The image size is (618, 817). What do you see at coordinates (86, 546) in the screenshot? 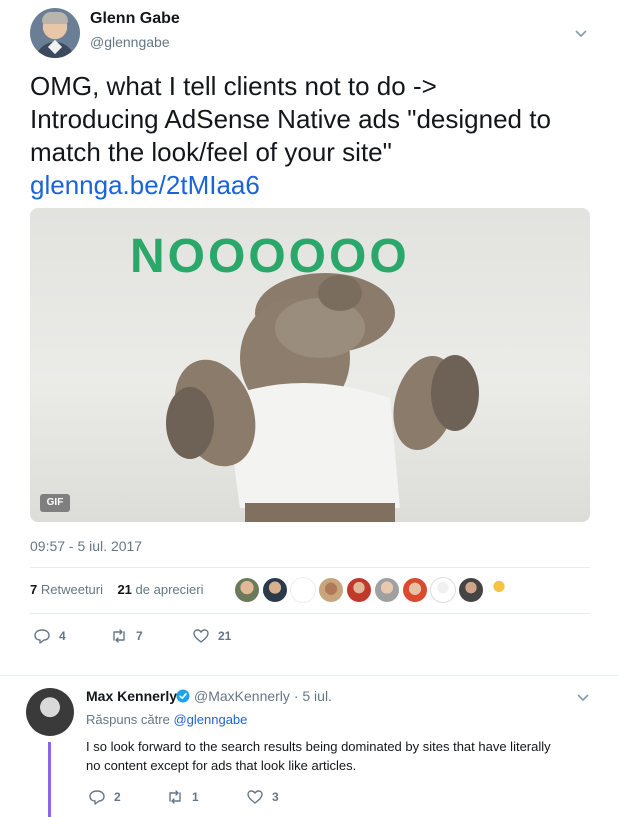
I see `tweet-timestamp: 09:57 - 5 iul. 2017` at bounding box center [86, 546].